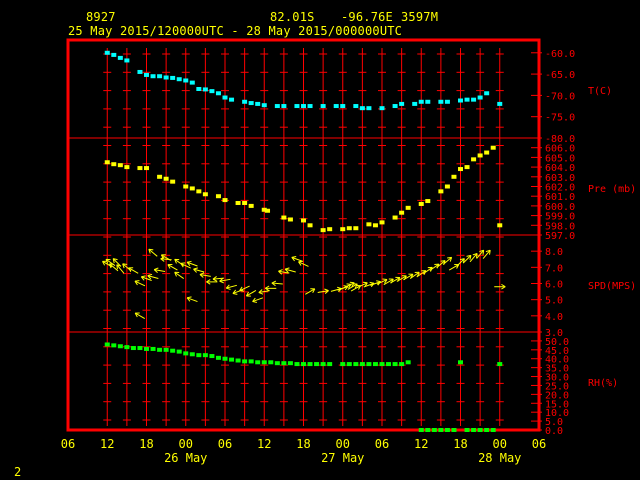  What do you see at coordinates (185, 458) in the screenshot?
I see `date-label: 26 May` at bounding box center [185, 458].